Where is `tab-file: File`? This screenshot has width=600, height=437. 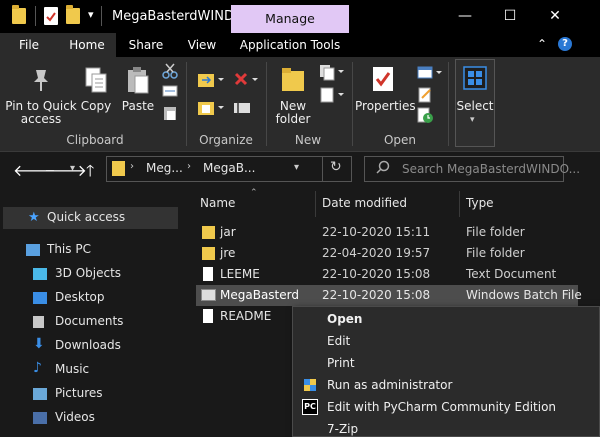 tab-file: File is located at coordinates (29, 45).